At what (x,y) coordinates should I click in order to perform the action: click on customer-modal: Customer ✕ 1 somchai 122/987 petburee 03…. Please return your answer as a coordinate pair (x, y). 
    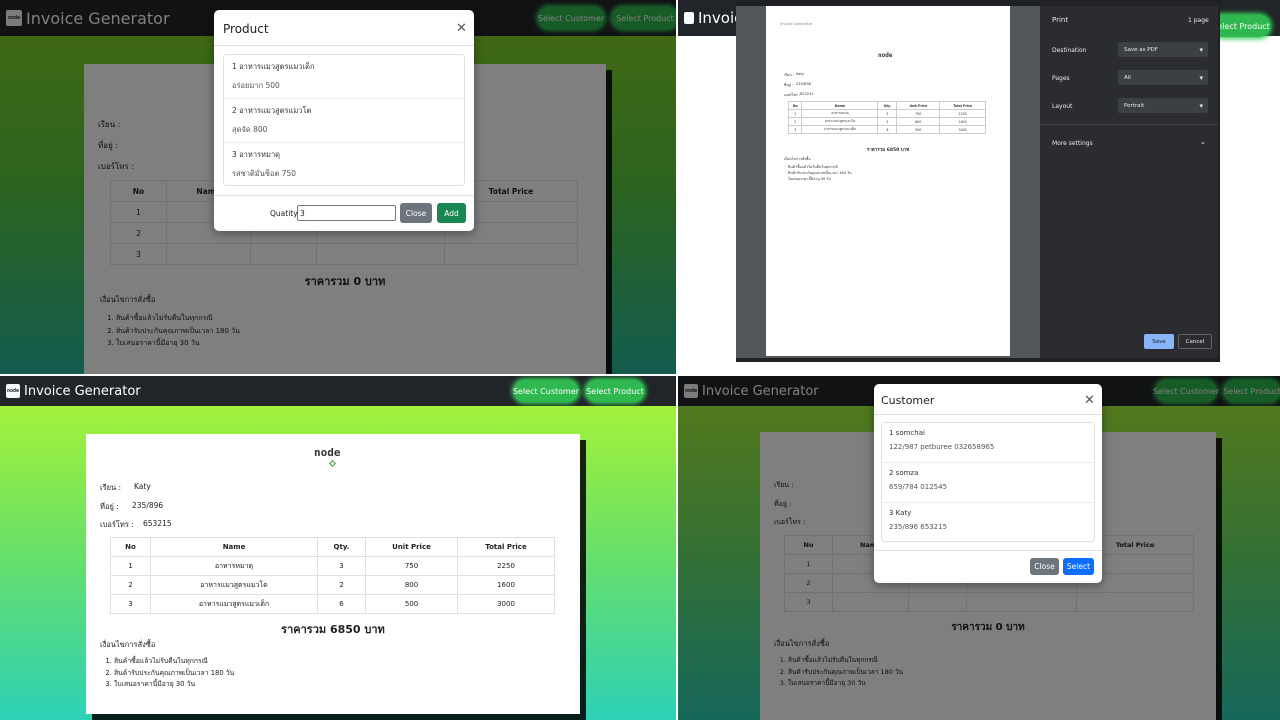
    Looking at the image, I should click on (988, 483).